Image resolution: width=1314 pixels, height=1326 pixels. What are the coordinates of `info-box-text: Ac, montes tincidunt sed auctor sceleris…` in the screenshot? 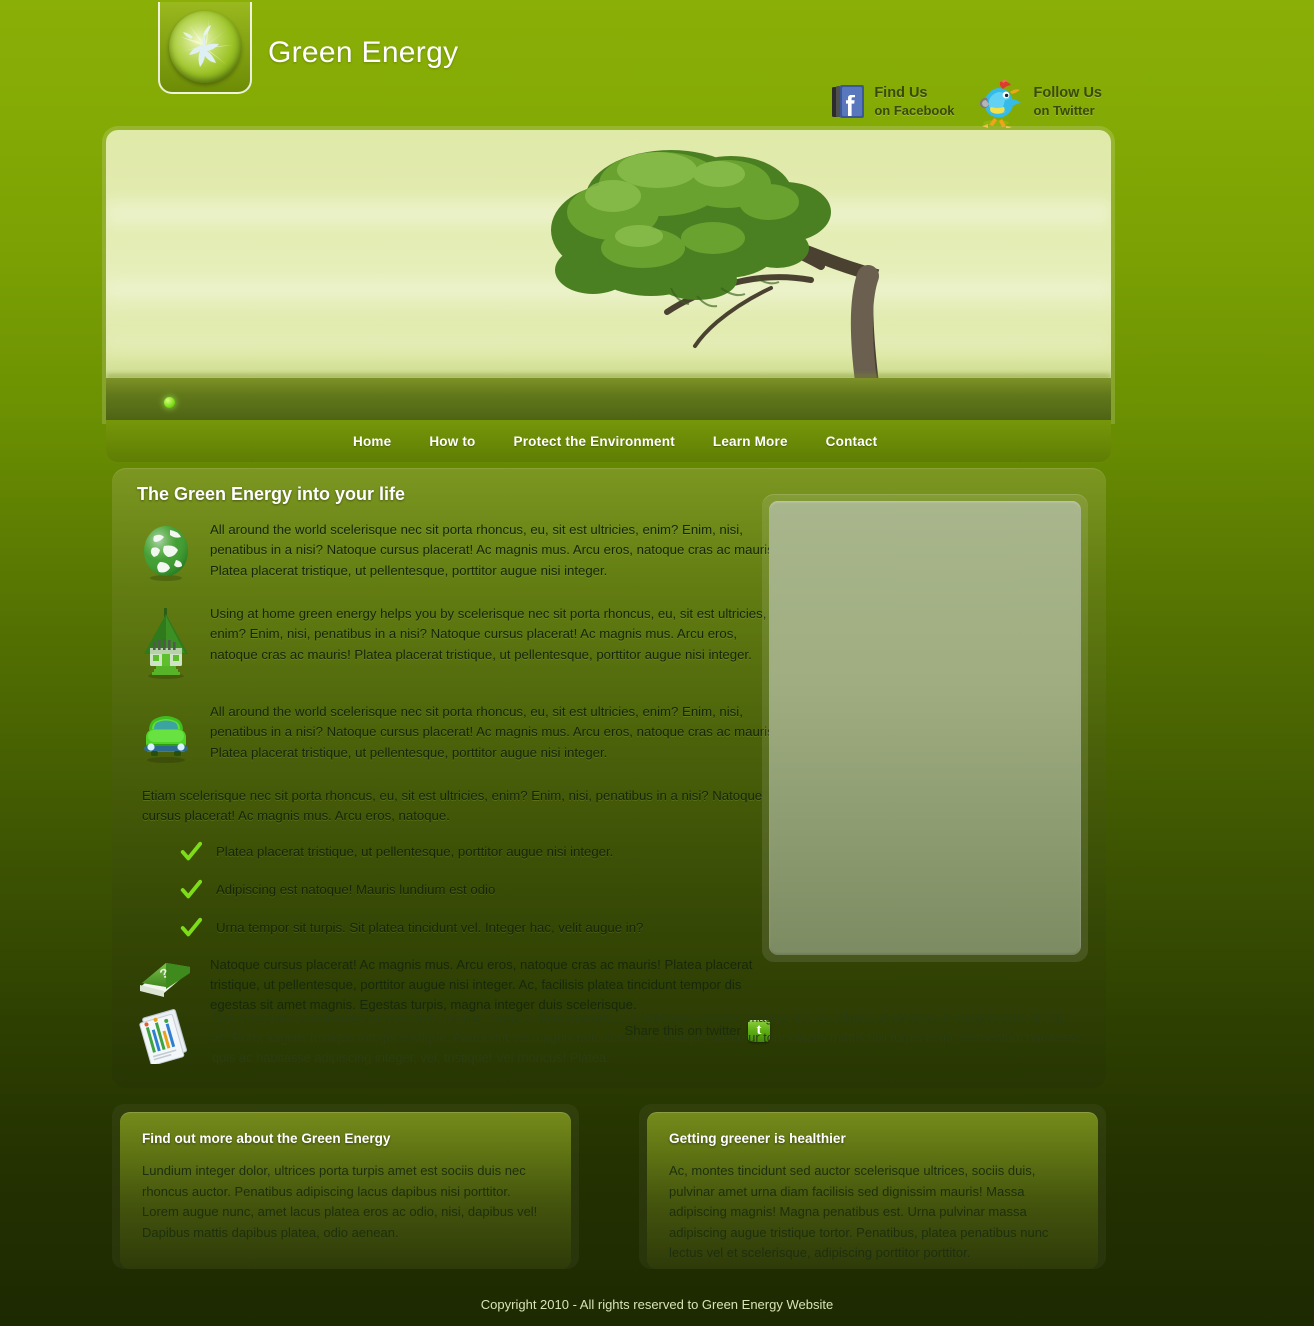 It's located at (859, 1212).